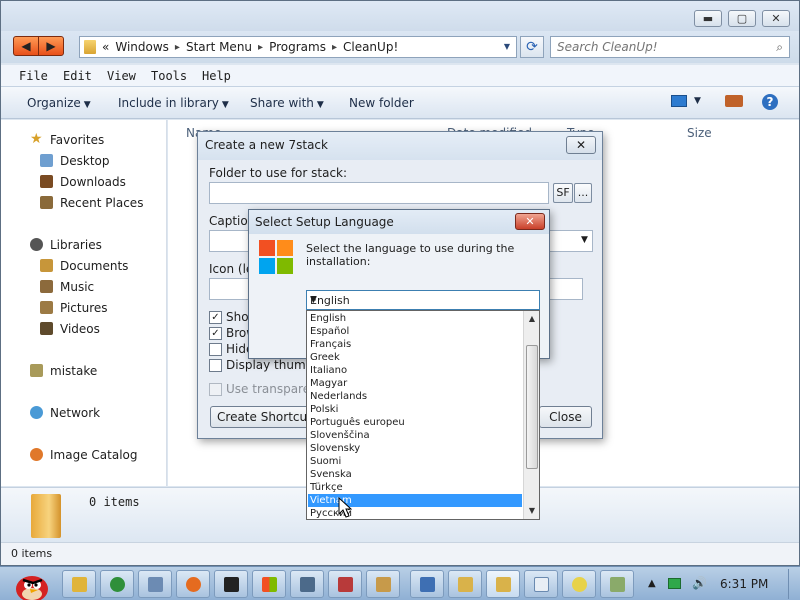 Image resolution: width=800 pixels, height=600 pixels. What do you see at coordinates (50, 46) in the screenshot?
I see `forward-button: ▶` at bounding box center [50, 46].